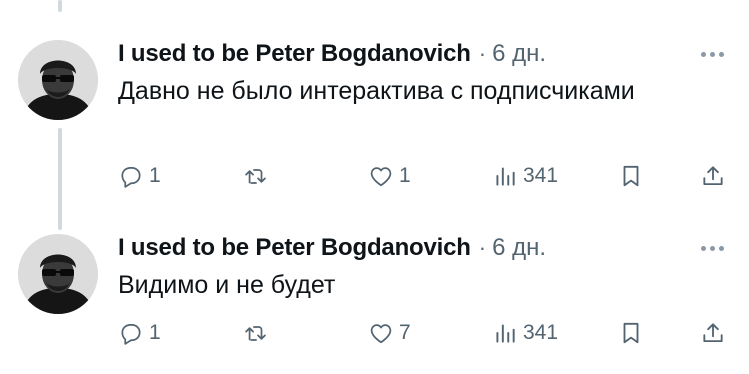 Image resolution: width=749 pixels, height=374 pixels. Describe the element at coordinates (423, 333) in the screenshot. I see `action-bar: 1 7 341` at that location.